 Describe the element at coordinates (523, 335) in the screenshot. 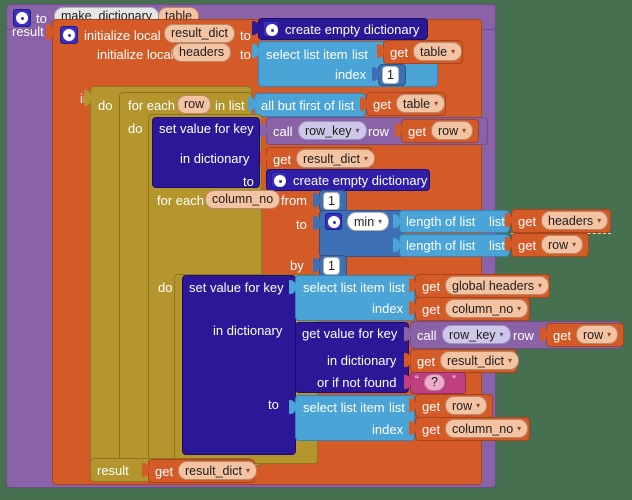

I see `call-row-key-2-arg-label: row` at that location.